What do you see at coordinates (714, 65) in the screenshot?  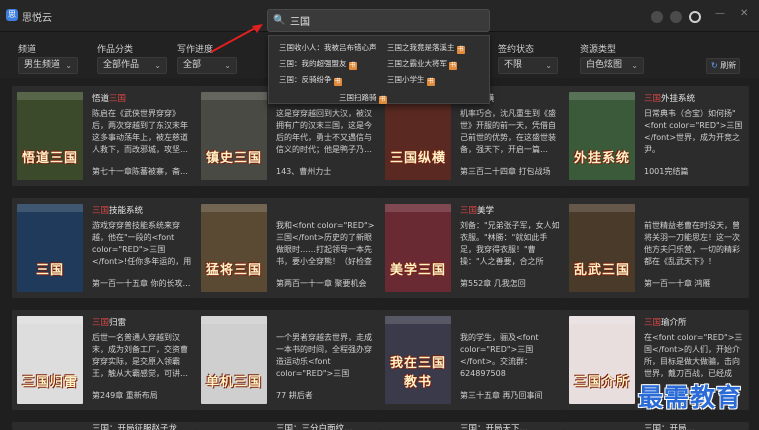 I see `refresh-icon: ↻` at bounding box center [714, 65].